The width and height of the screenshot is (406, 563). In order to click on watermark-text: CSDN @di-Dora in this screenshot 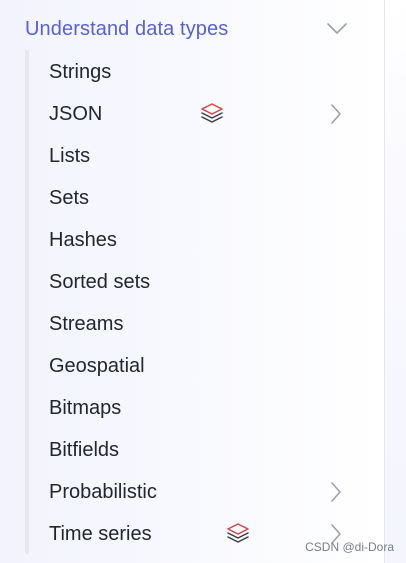, I will do `click(349, 547)`.